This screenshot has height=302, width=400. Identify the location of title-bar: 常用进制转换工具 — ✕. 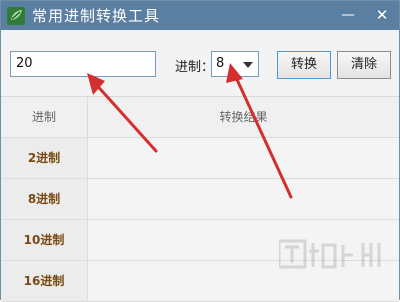
(200, 15).